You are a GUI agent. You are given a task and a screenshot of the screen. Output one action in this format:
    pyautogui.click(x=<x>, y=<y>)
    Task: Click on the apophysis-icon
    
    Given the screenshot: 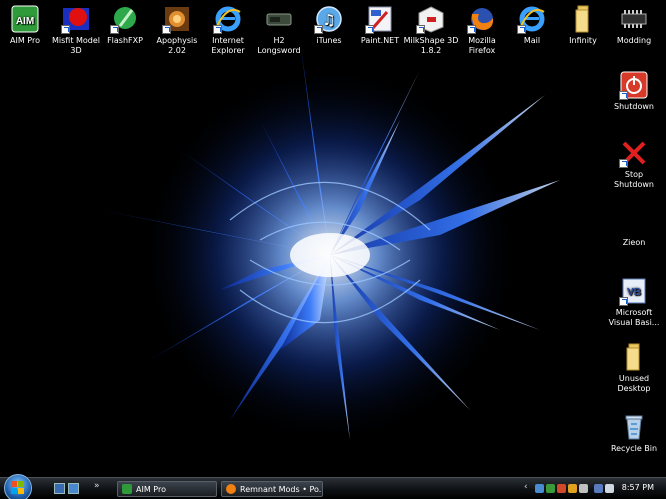 What is the action you would take?
    pyautogui.click(x=177, y=19)
    